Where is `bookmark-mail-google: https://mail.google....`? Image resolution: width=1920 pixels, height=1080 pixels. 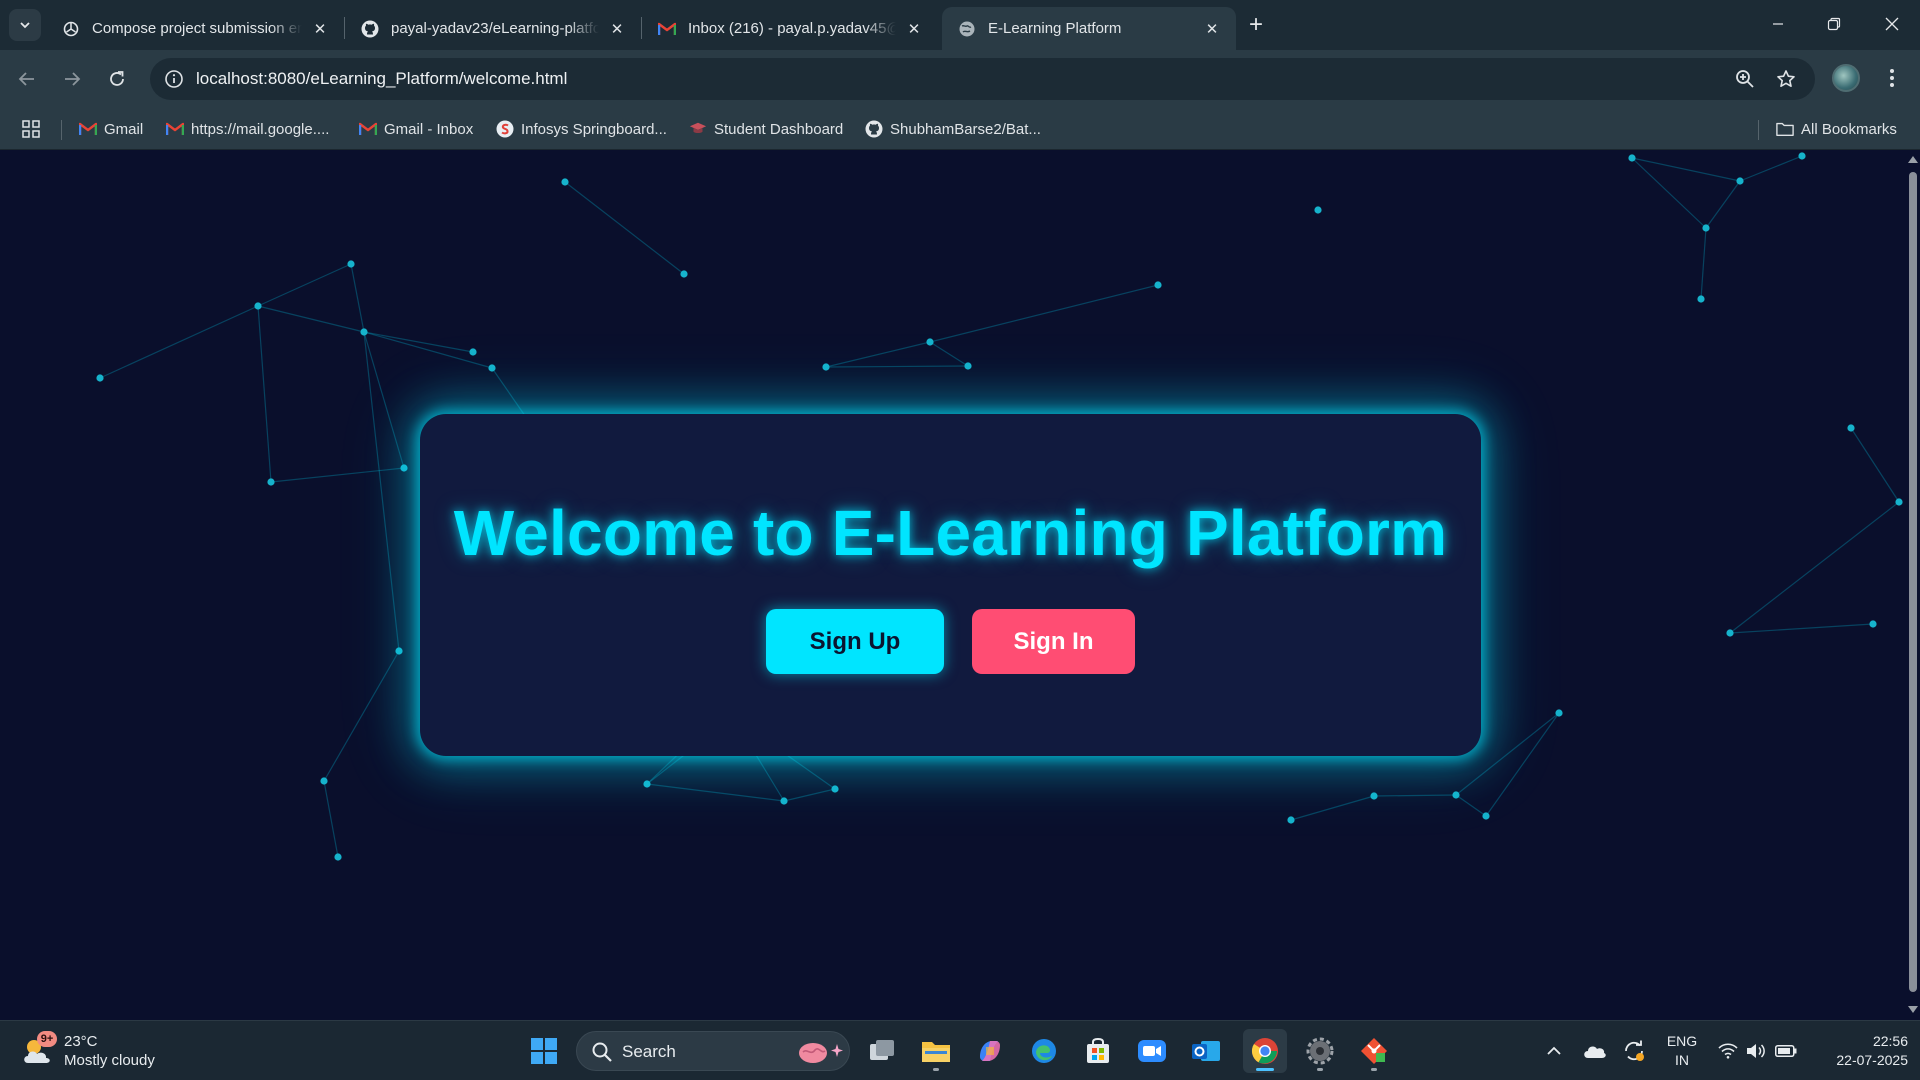
bookmark-mail-google: https://mail.google.... is located at coordinates (247, 129).